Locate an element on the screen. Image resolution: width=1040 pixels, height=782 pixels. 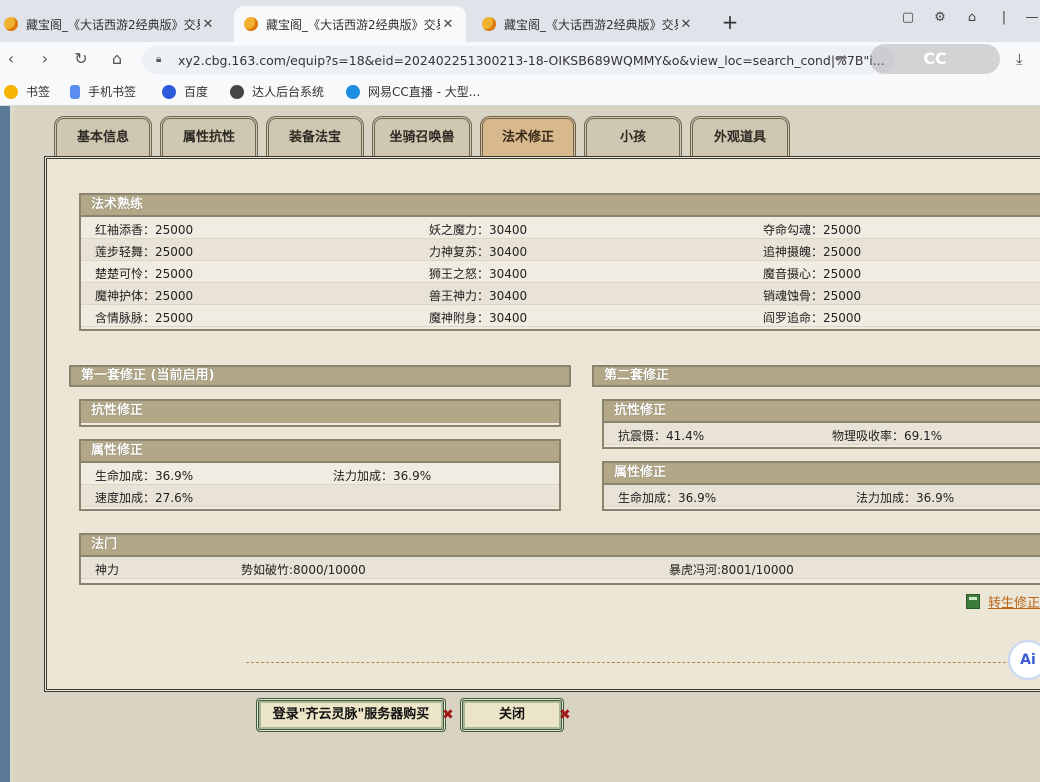
table-row: 抗震慑：41.4% 物理吸收率：69.1% is located at coordinates (822, 434).